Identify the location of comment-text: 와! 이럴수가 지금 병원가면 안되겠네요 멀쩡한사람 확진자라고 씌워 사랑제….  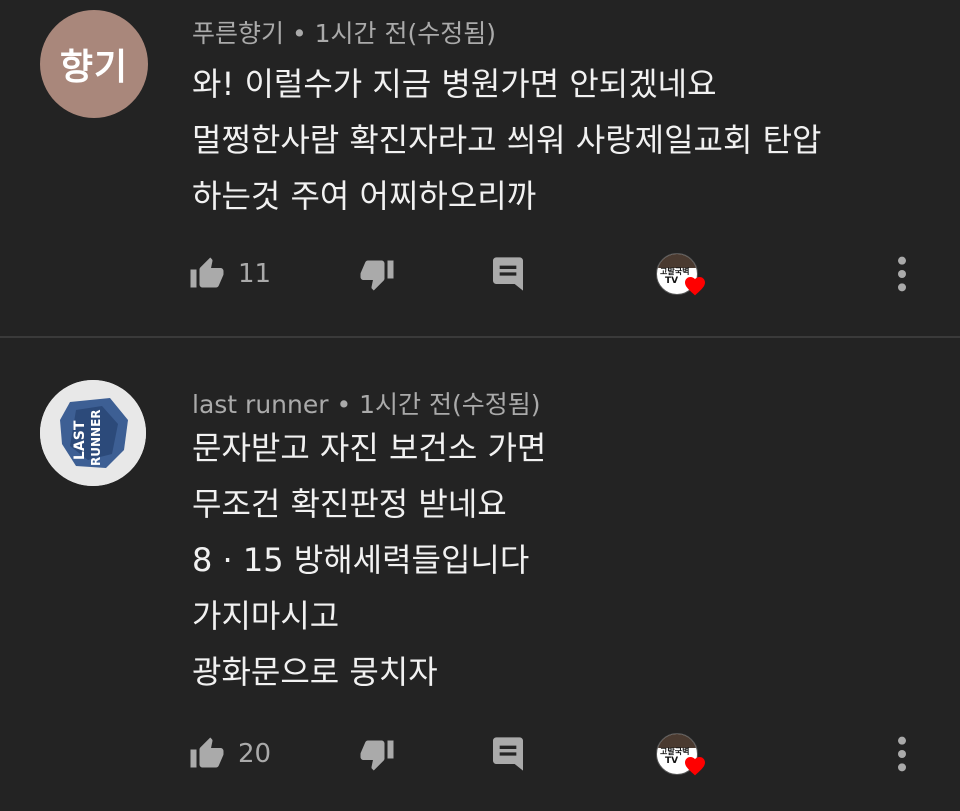
(507, 140).